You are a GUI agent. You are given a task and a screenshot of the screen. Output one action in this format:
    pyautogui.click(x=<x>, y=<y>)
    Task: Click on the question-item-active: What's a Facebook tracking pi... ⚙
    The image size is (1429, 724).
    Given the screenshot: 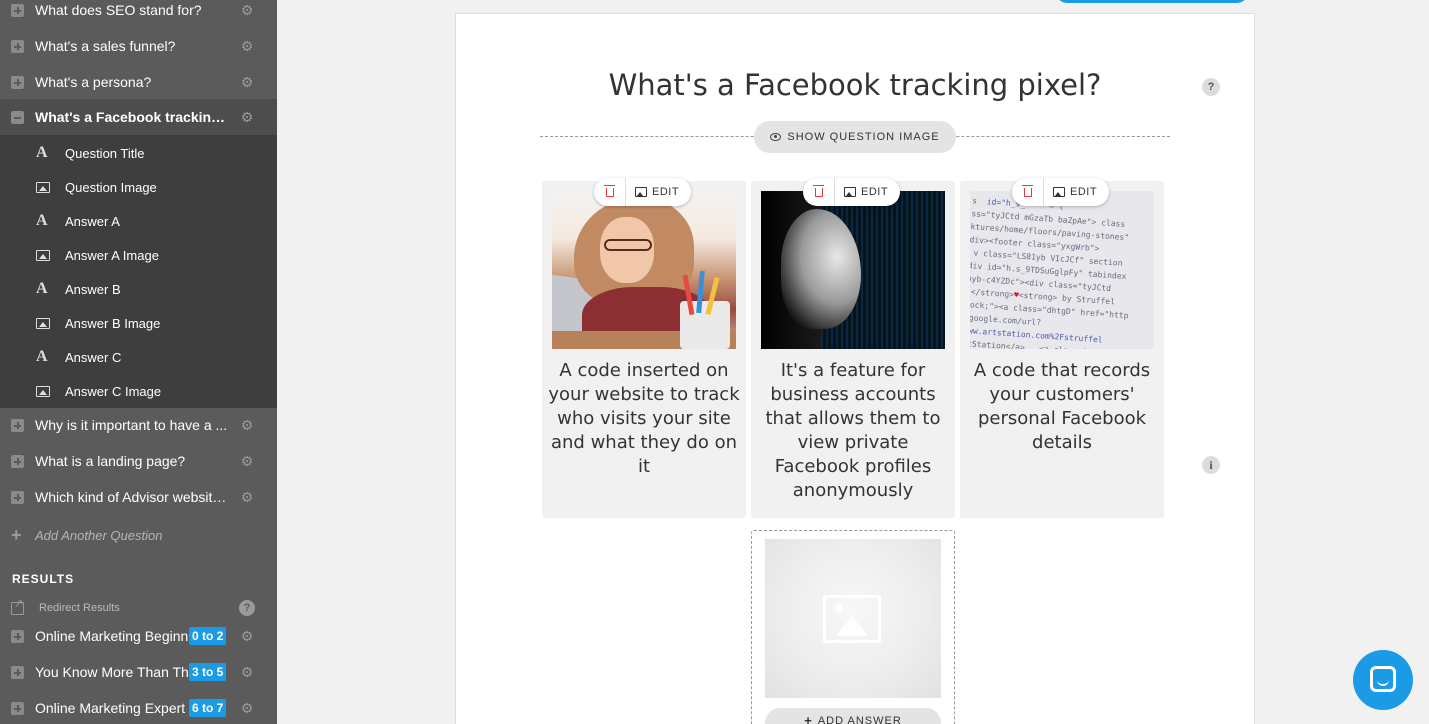 What is the action you would take?
    pyautogui.click(x=138, y=117)
    